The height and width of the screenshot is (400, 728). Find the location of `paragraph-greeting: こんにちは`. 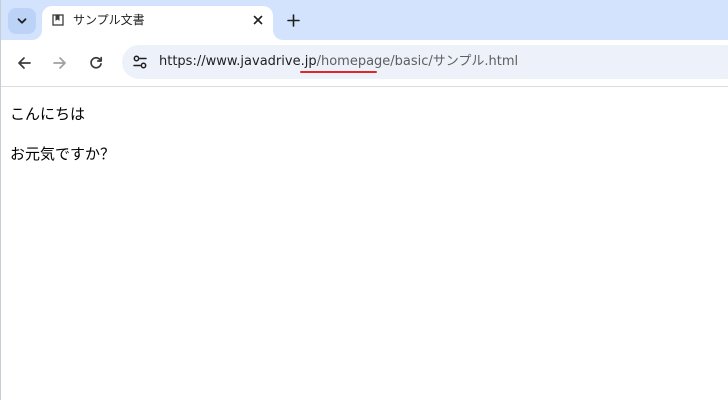

paragraph-greeting: こんにちは is located at coordinates (48, 114).